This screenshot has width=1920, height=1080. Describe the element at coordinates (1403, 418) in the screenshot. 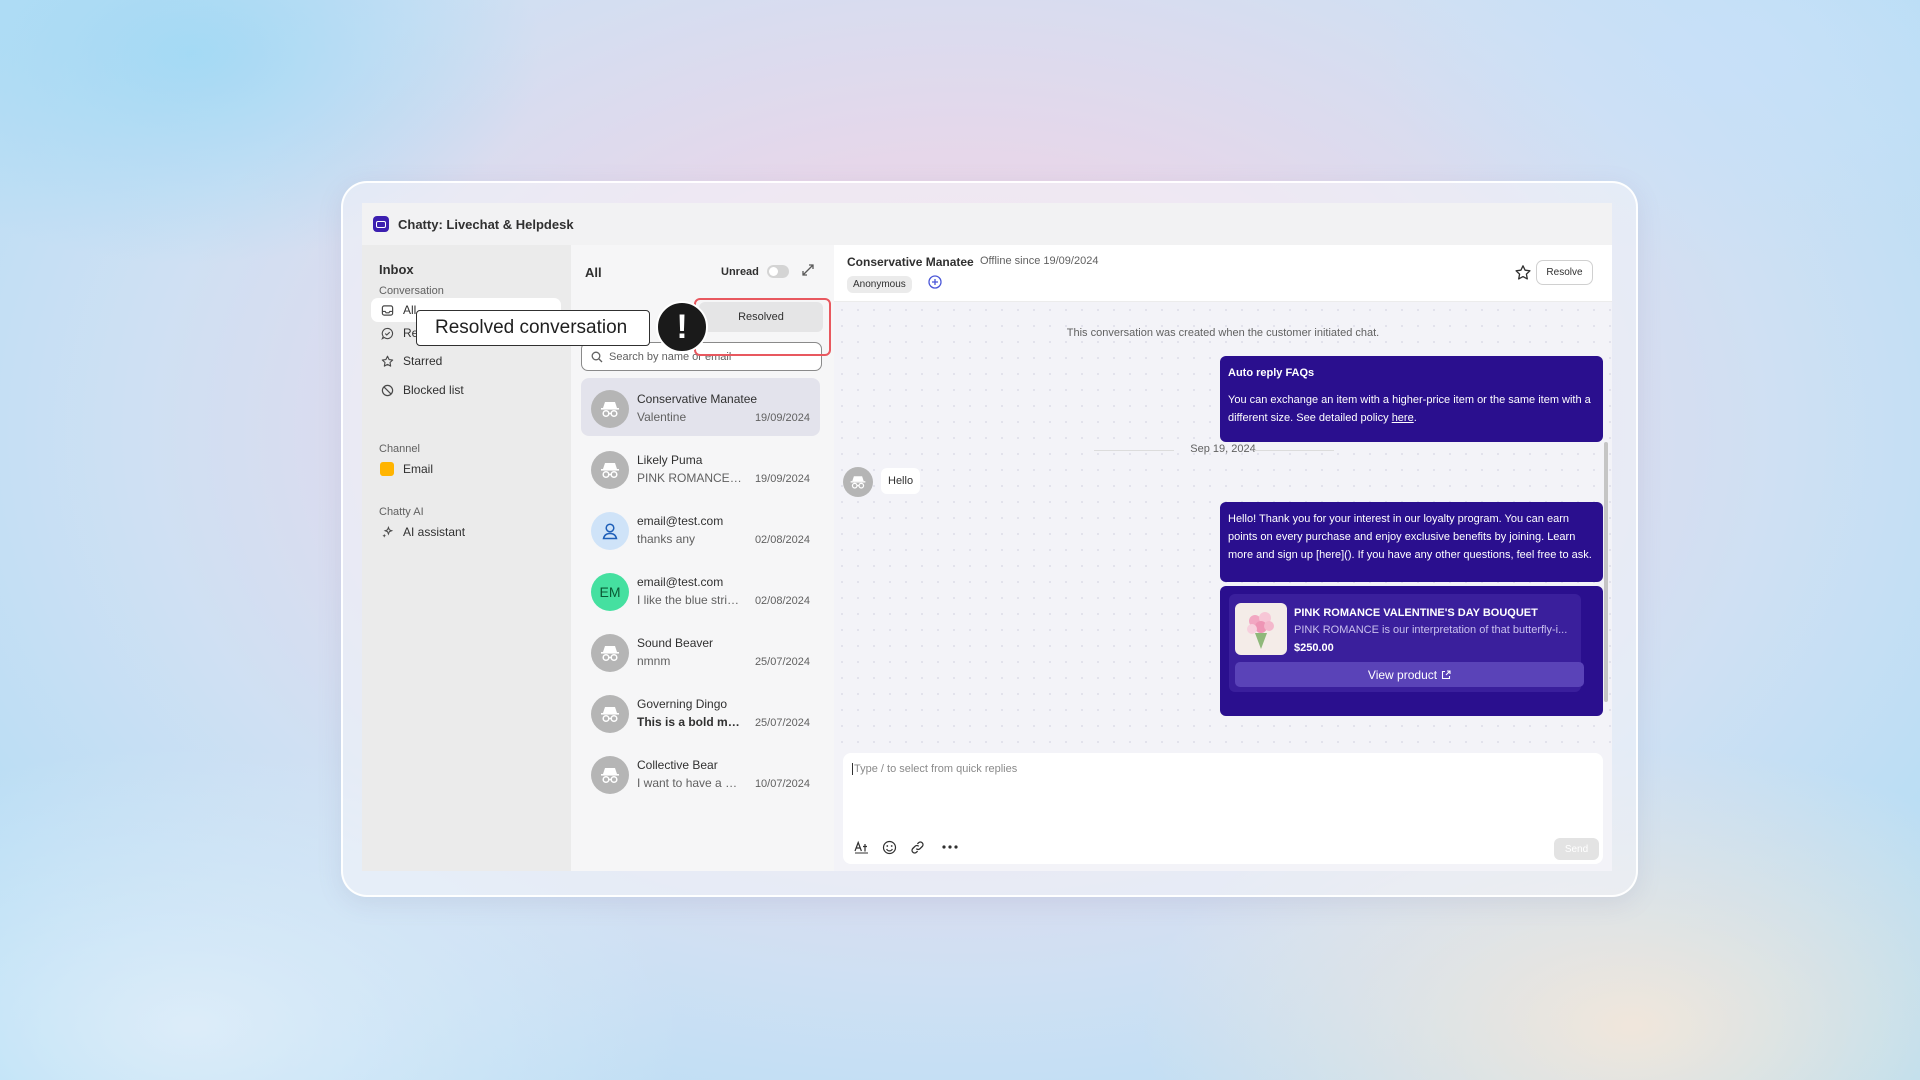

I see `faq-policy-link: here` at that location.